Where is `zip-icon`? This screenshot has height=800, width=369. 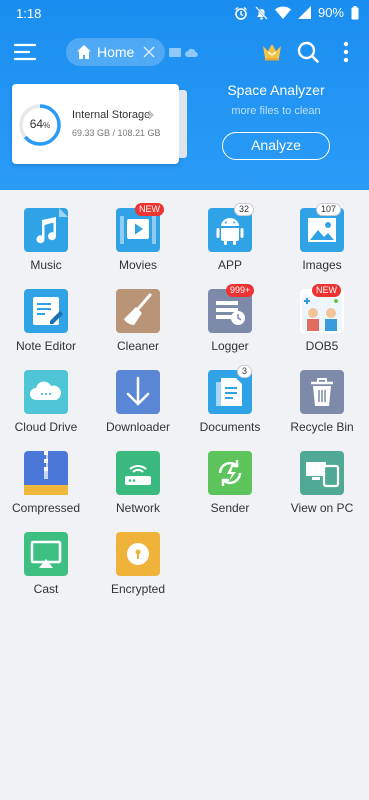 zip-icon is located at coordinates (46, 473).